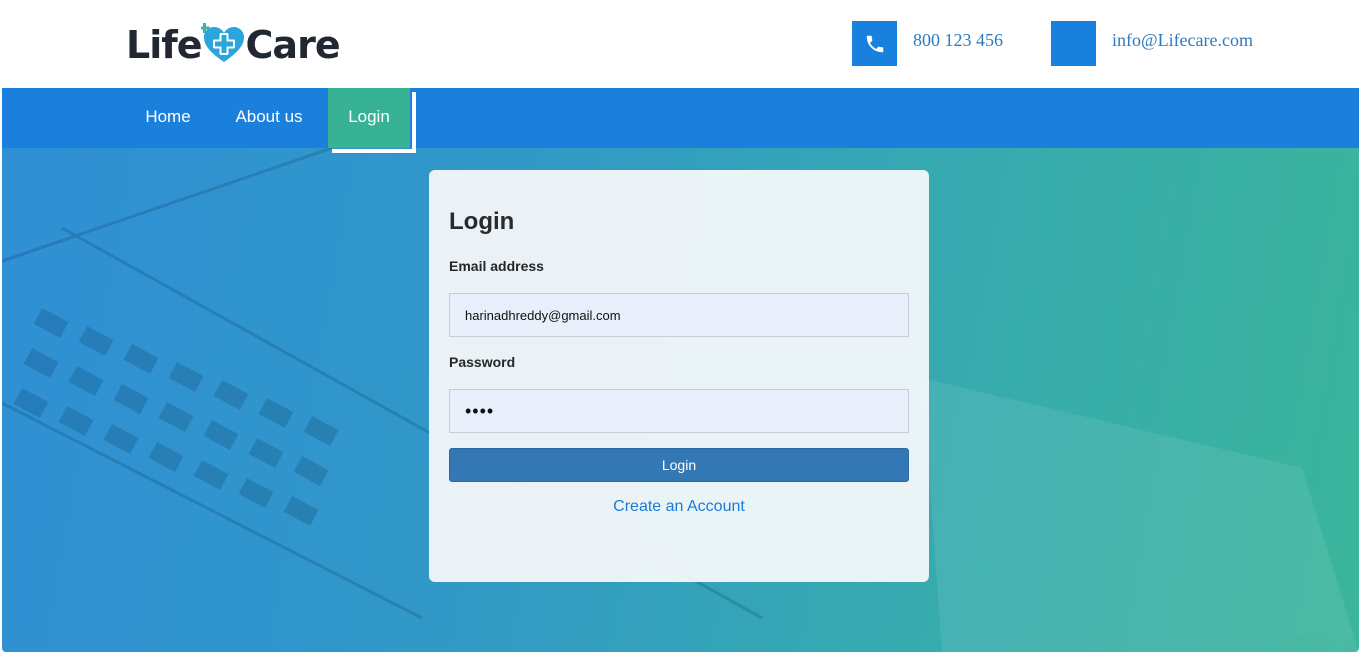 Image resolution: width=1360 pixels, height=655 pixels. Describe the element at coordinates (958, 40) in the screenshot. I see `contact-phone-text: 800 123 456` at that location.